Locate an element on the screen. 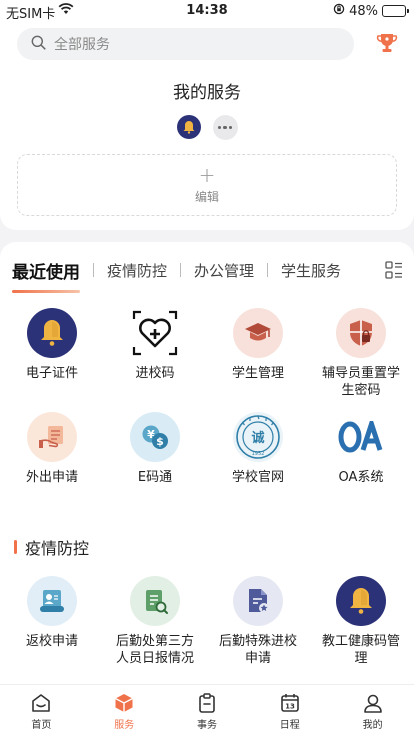 The height and width of the screenshot is (736, 414). search-placeholder: 全部服务 is located at coordinates (82, 45).